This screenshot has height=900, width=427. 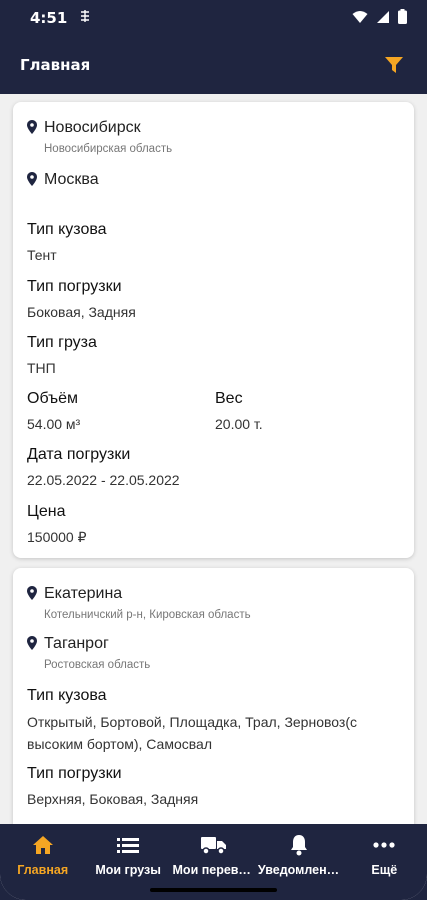 I want to click on from-region: Котельничский р-н, Кировская область, so click(x=147, y=615).